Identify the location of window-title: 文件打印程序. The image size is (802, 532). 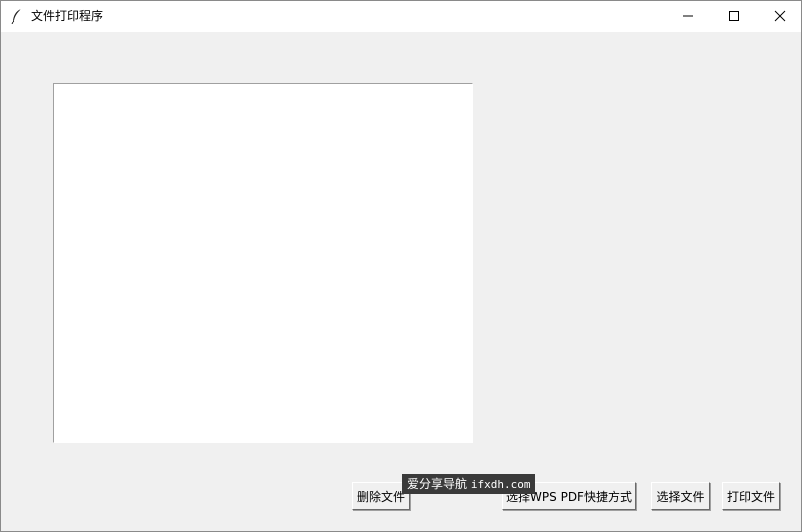
(67, 16).